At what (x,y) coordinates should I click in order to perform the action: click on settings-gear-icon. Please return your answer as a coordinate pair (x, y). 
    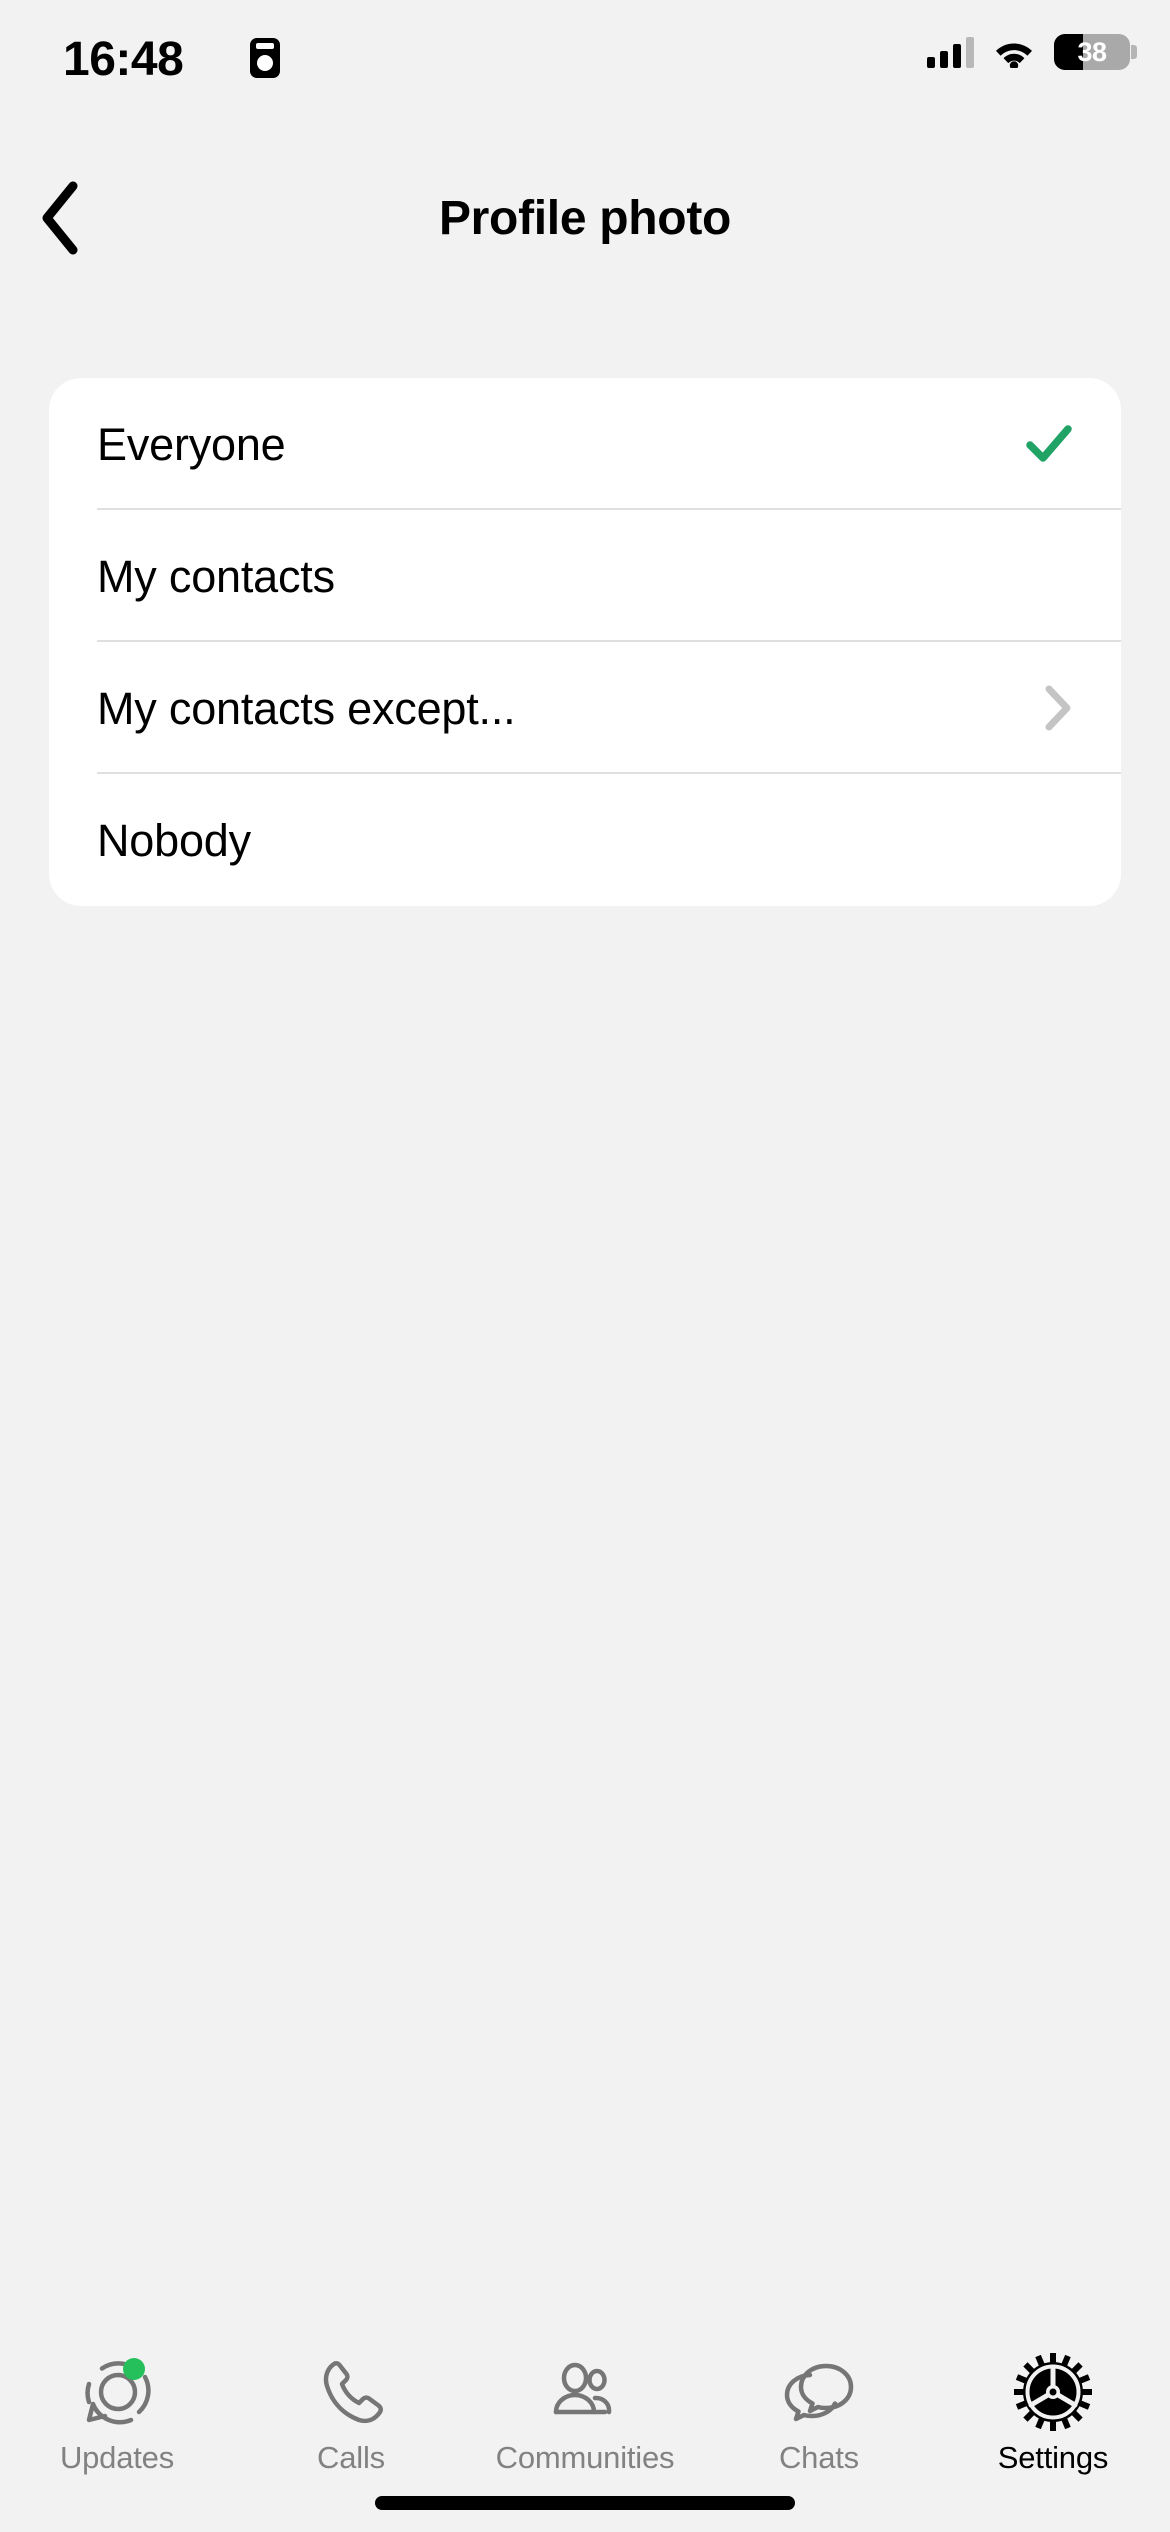
    Looking at the image, I should click on (1053, 2392).